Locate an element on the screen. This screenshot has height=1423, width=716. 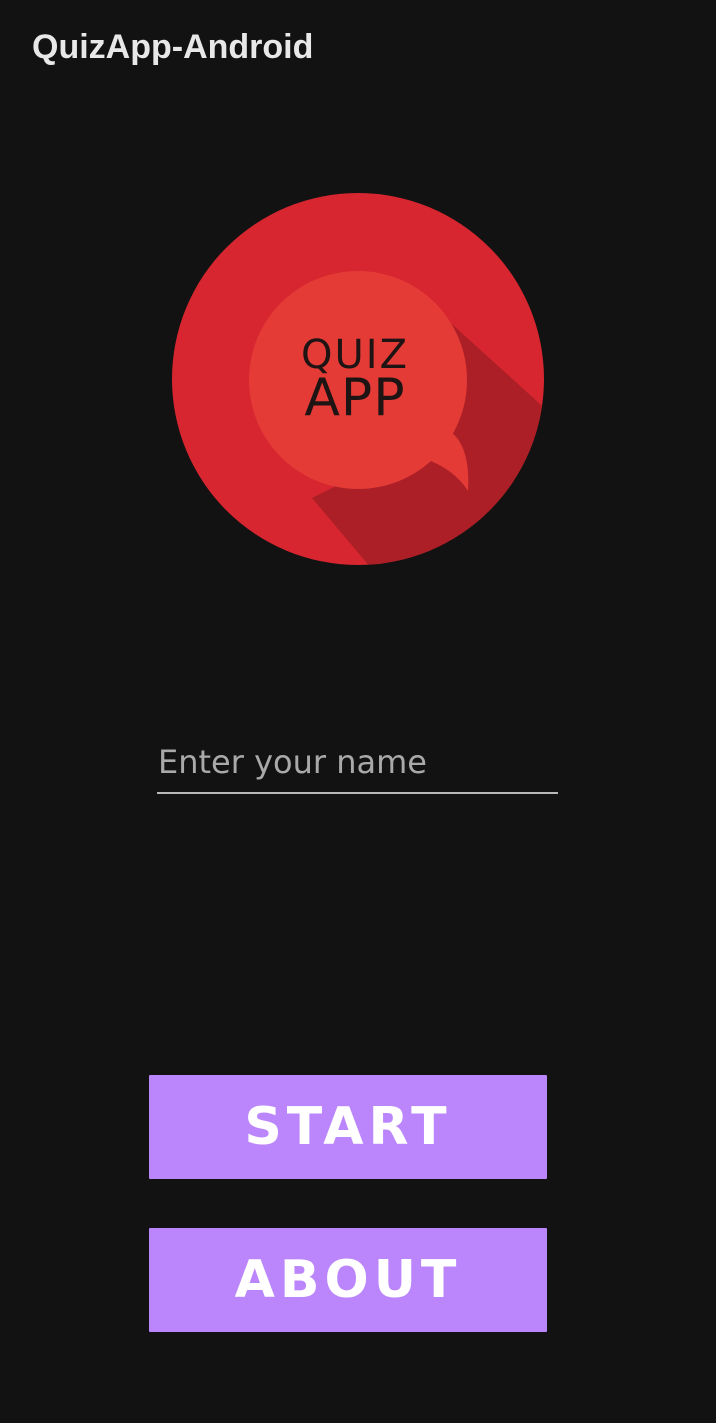
name-input is located at coordinates (357, 767).